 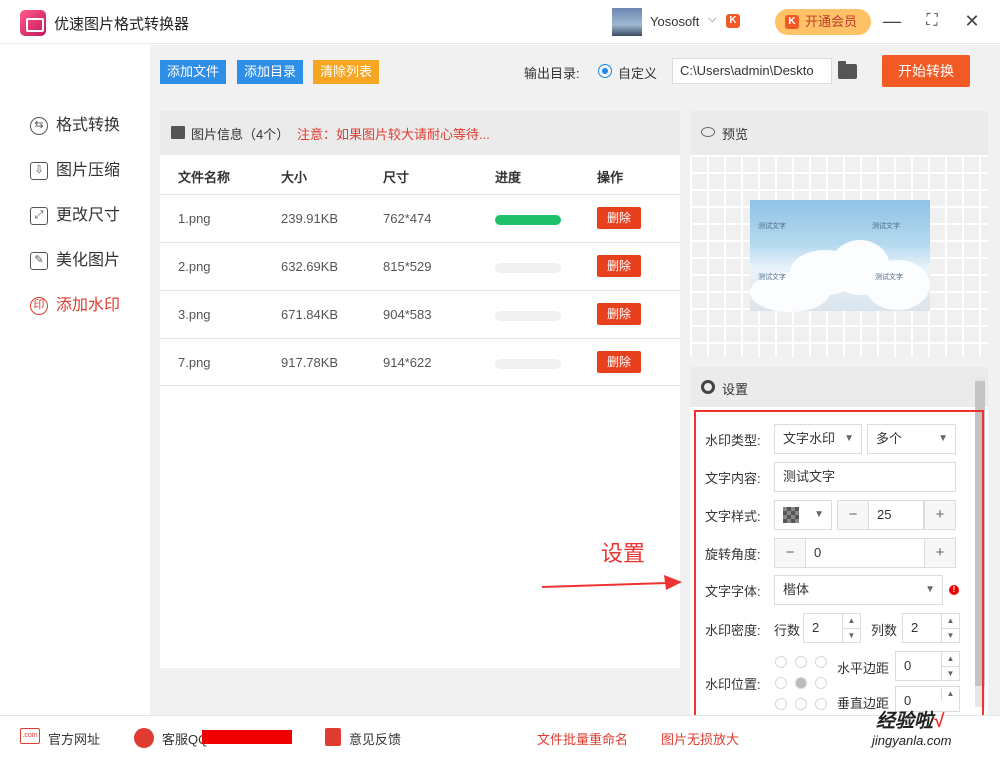 I want to click on sidebar-item-compress: ⇩ 图片压缩, so click(x=75, y=171).